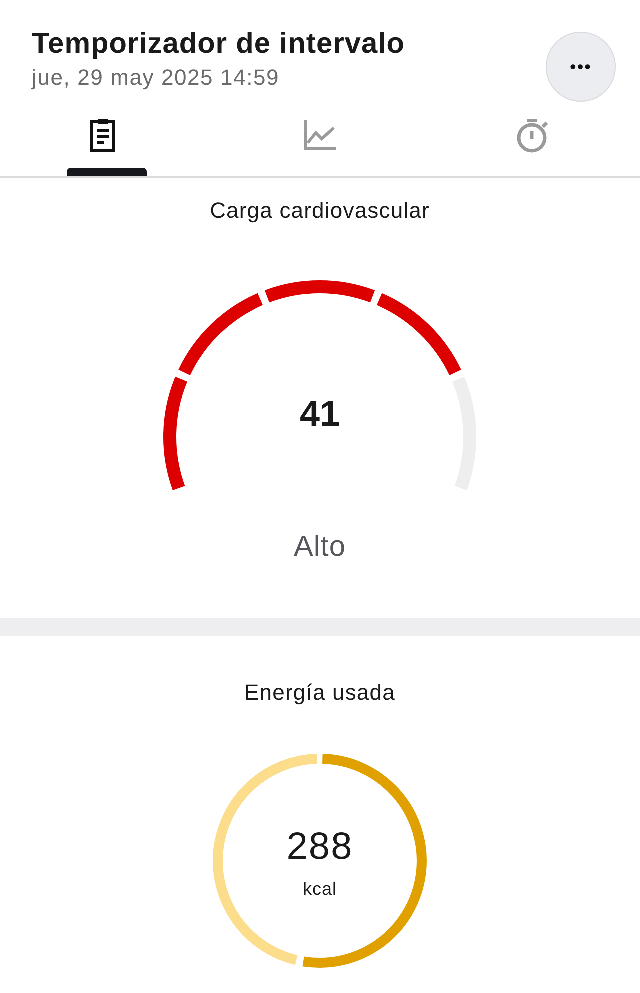 This screenshot has width=640, height=993. I want to click on section-title: Energía usada, so click(320, 692).